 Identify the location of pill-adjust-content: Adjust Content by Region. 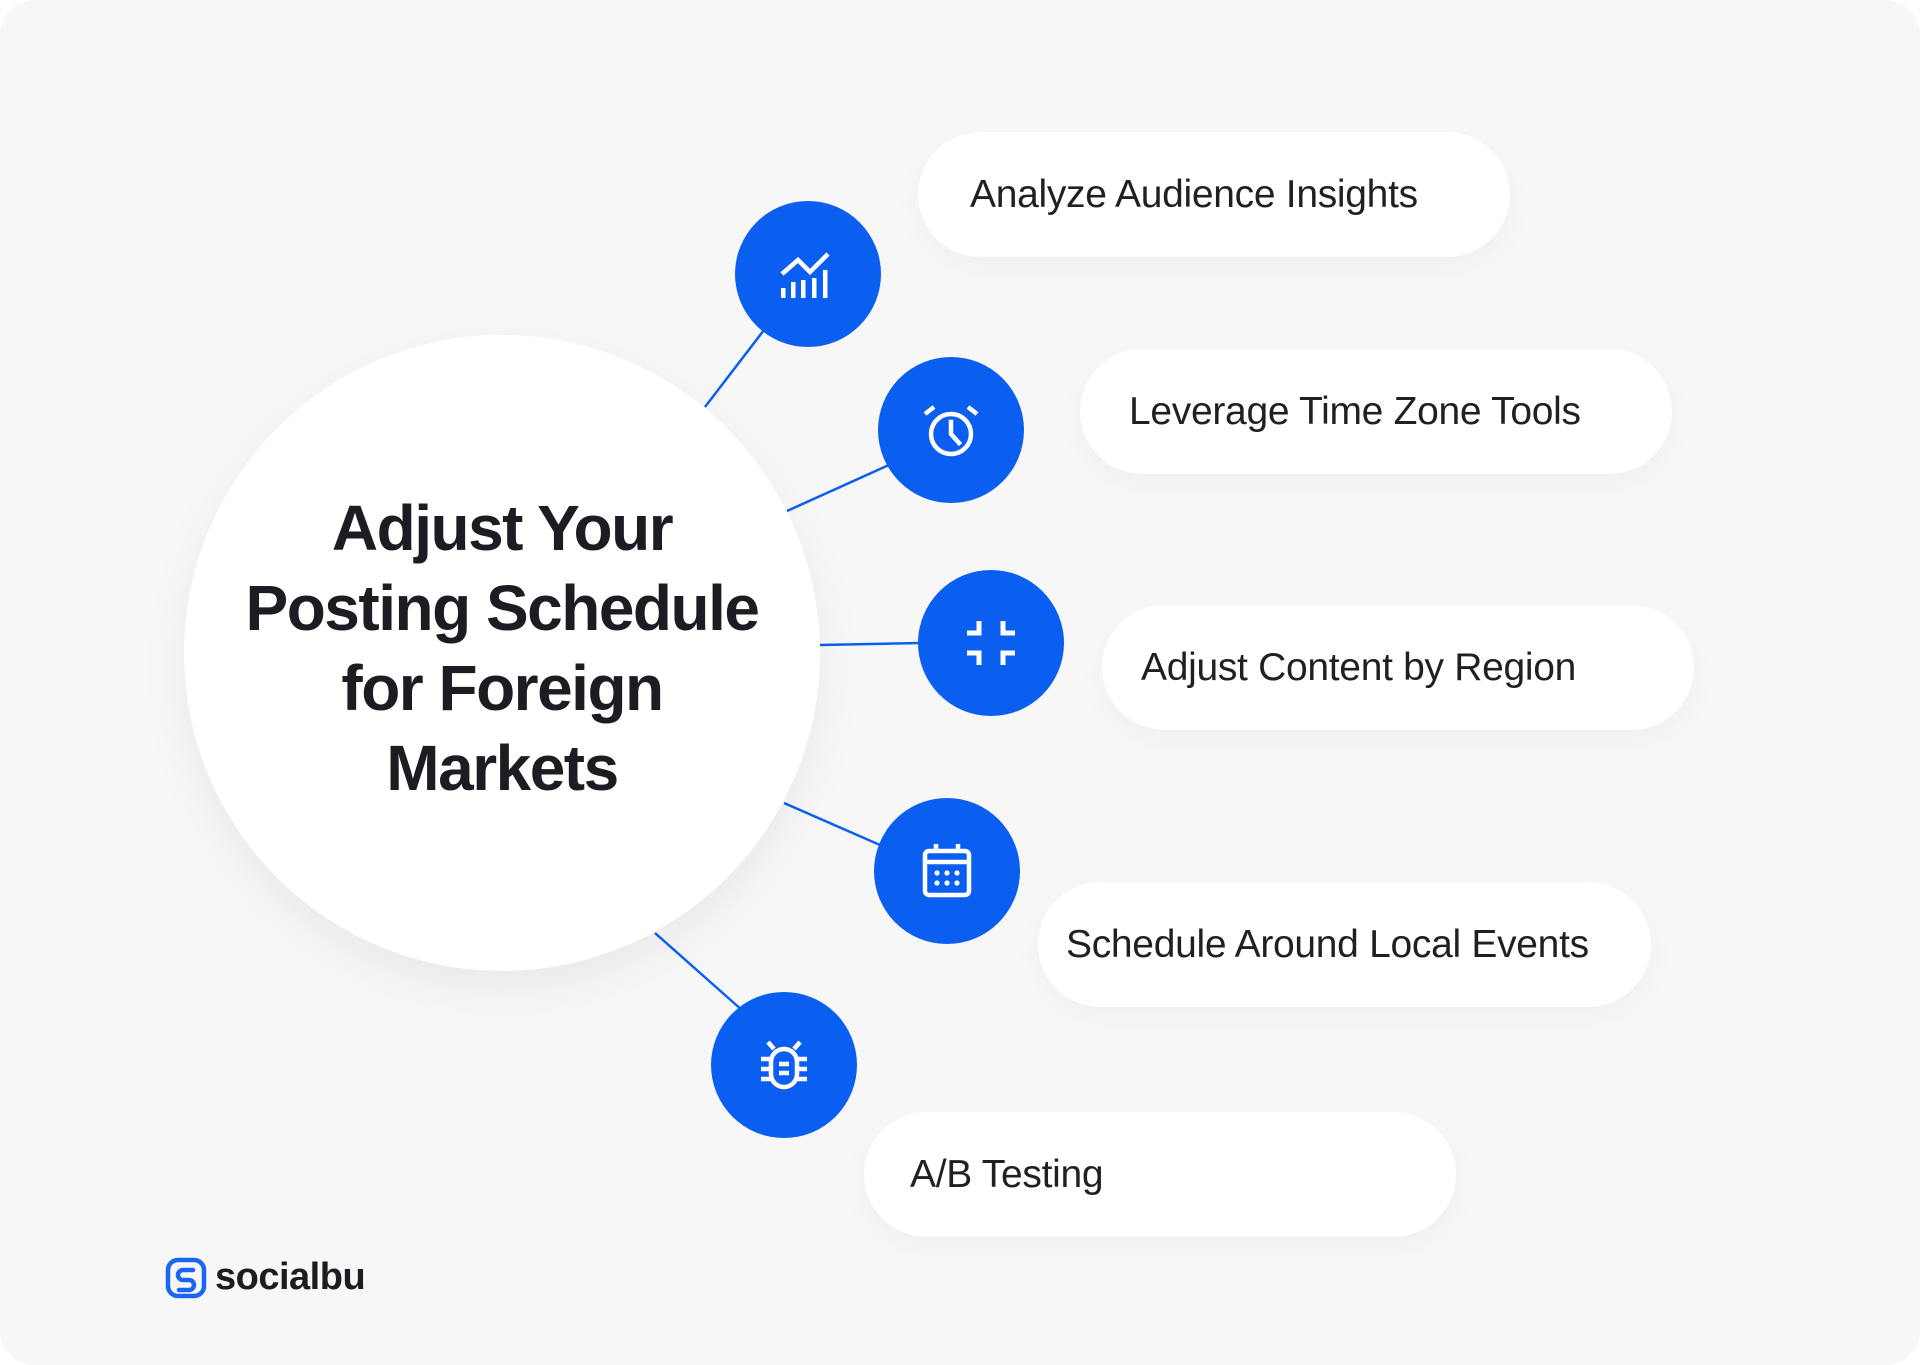
(1398, 667).